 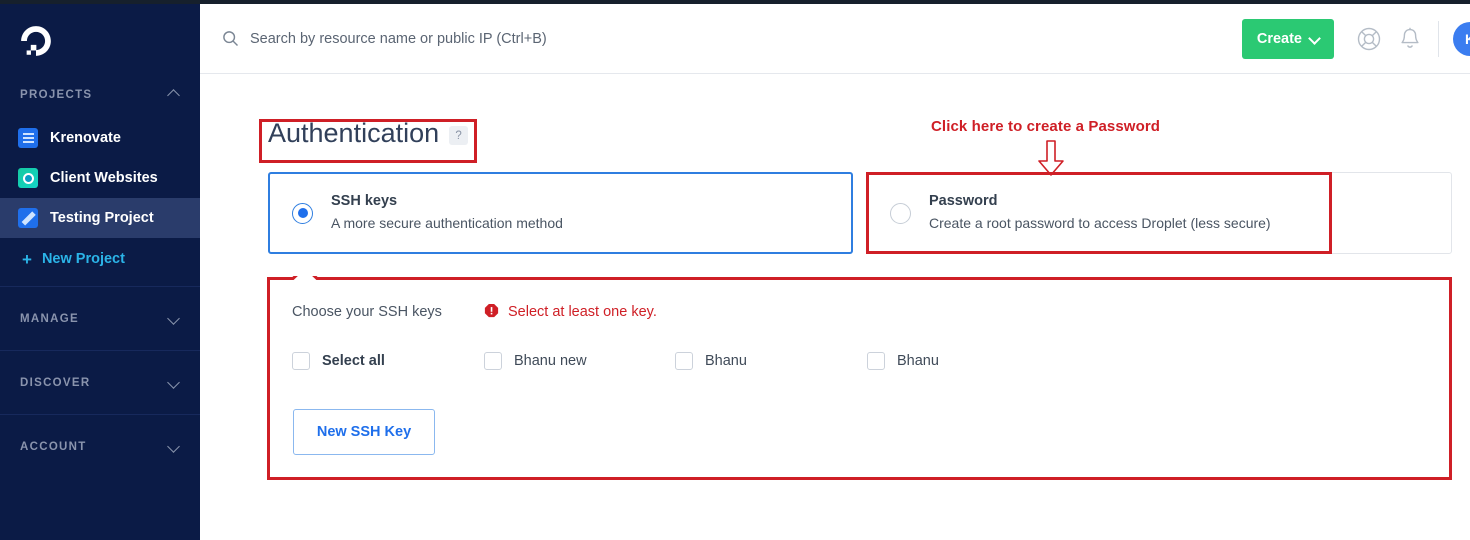 What do you see at coordinates (1279, 38) in the screenshot?
I see `create-button-label: Create` at bounding box center [1279, 38].